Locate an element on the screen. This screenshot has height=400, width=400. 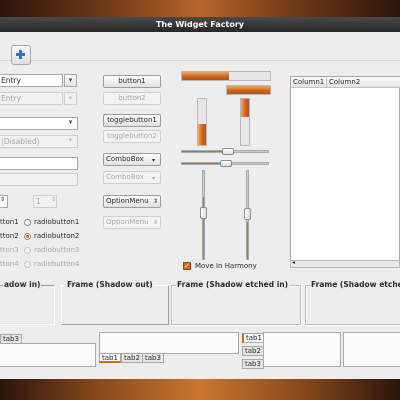
scale-vertical-2-knob is located at coordinates (247, 214).